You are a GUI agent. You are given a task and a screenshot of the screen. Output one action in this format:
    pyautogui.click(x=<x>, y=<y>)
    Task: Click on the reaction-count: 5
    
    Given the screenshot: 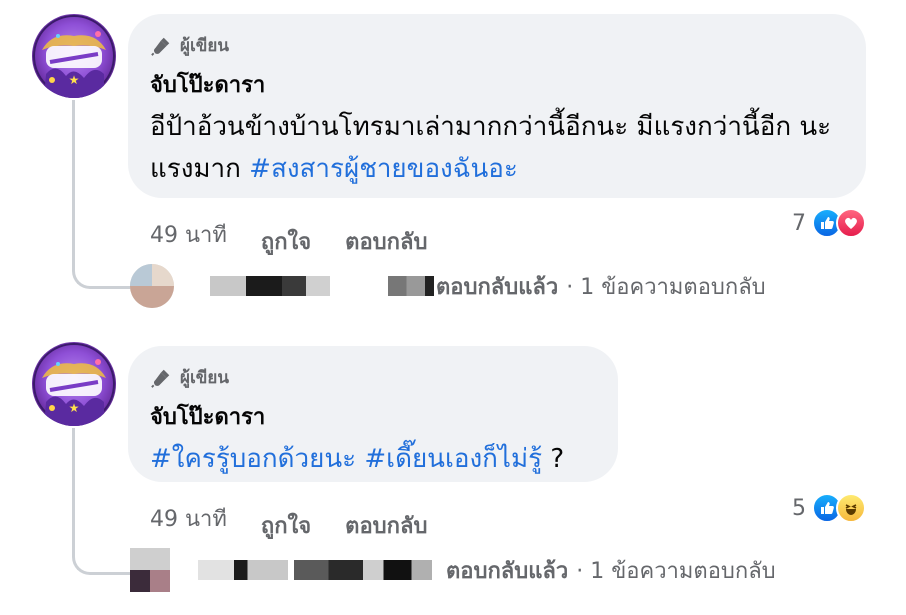 What is the action you would take?
    pyautogui.click(x=799, y=508)
    